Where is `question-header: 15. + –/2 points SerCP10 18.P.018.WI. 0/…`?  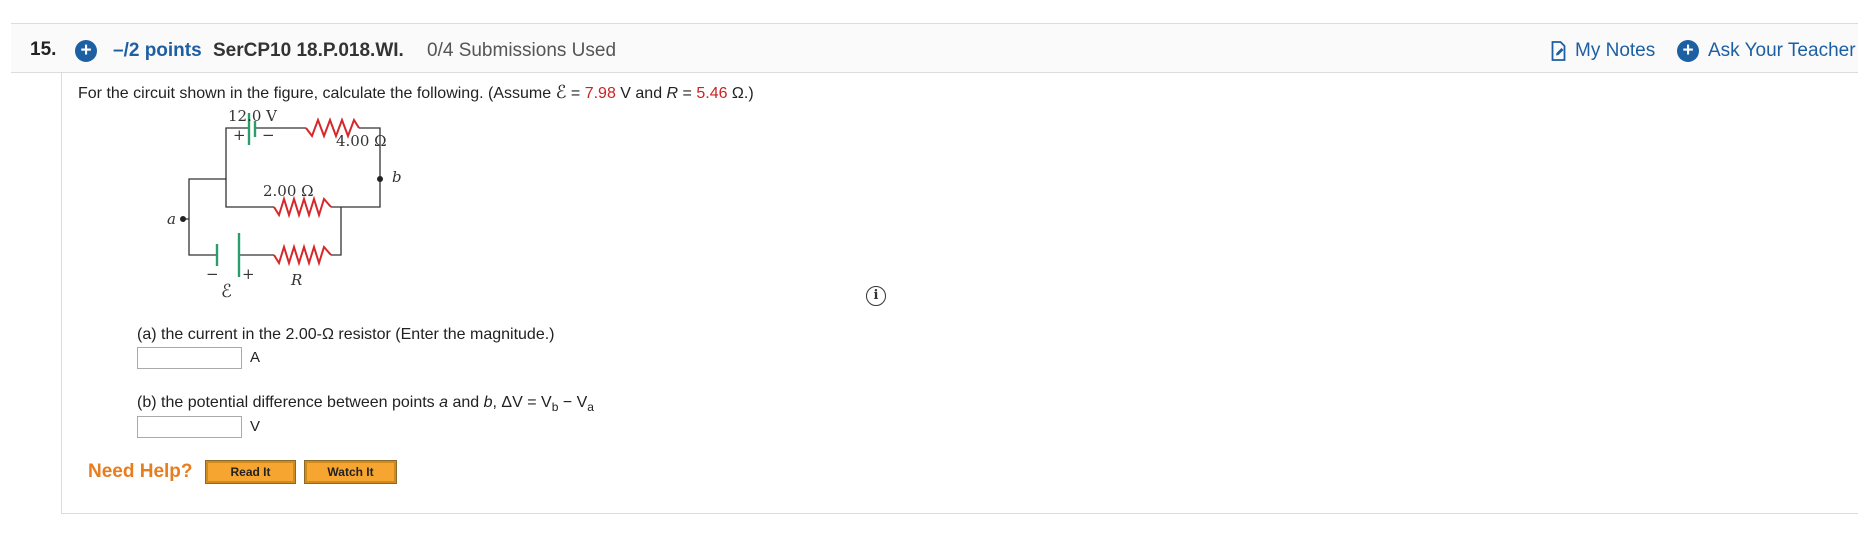
question-header: 15. + –/2 points SerCP10 18.P.018.WI. 0/… is located at coordinates (934, 48).